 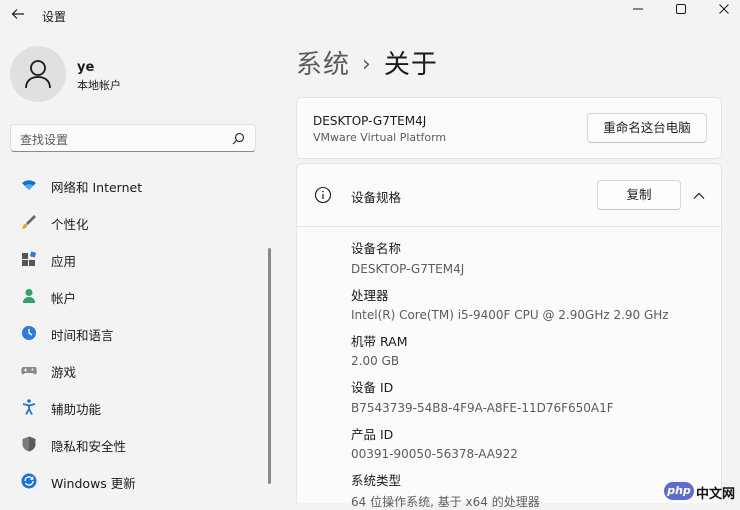 I want to click on avatar, so click(x=38, y=74).